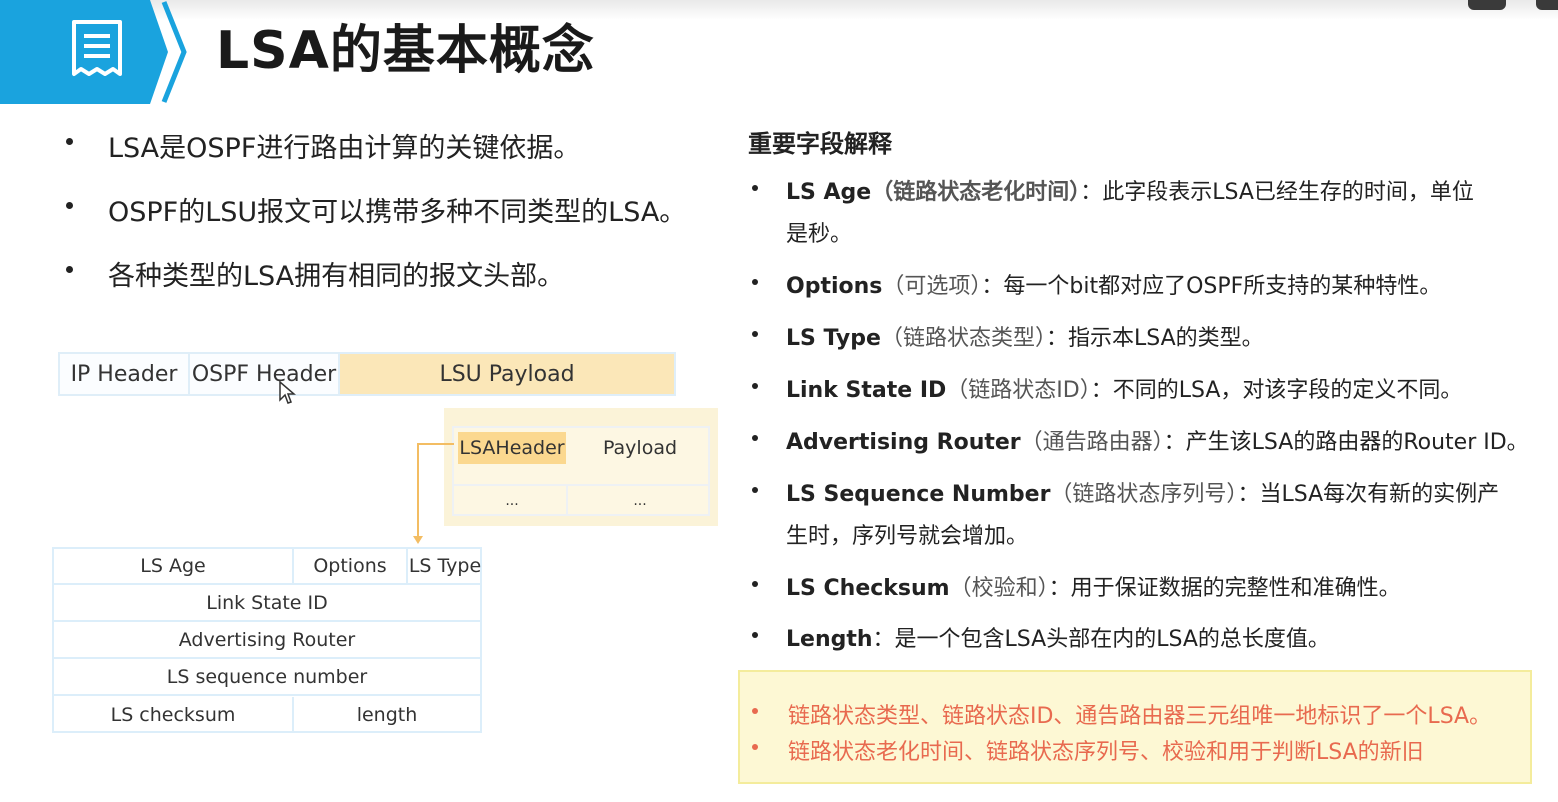 This screenshot has width=1558, height=802. What do you see at coordinates (512, 448) in the screenshot?
I see `lsa-header-cell: LSAHeader` at bounding box center [512, 448].